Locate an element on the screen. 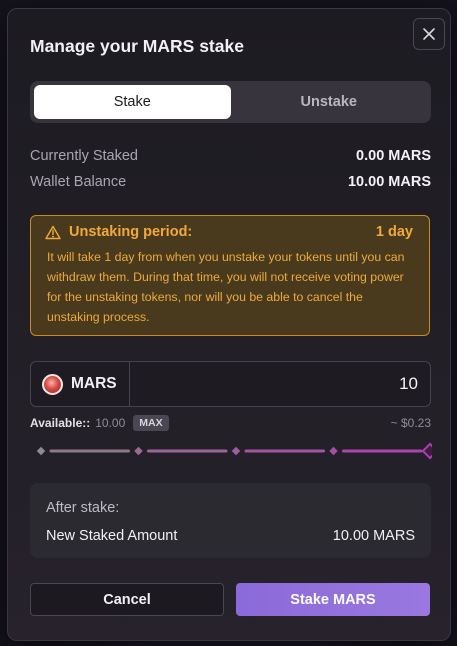  available-label: Available:: is located at coordinates (60, 423).